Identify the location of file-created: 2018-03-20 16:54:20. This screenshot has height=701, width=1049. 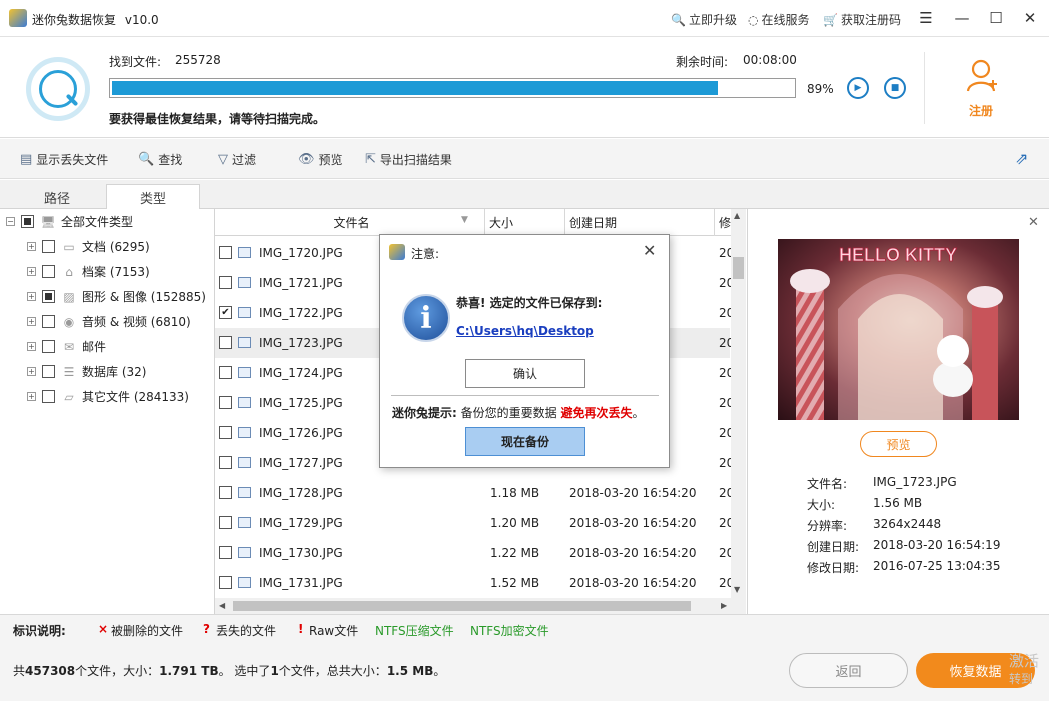
(633, 553).